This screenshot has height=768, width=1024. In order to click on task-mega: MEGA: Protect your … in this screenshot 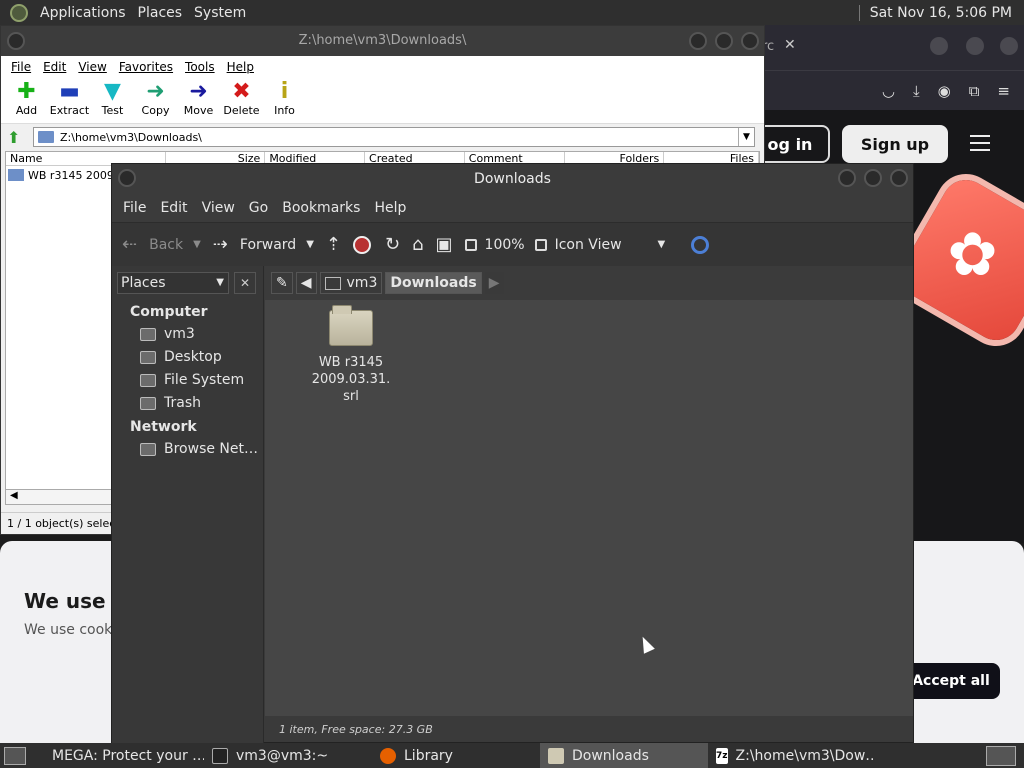, I will do `click(120, 755)`.